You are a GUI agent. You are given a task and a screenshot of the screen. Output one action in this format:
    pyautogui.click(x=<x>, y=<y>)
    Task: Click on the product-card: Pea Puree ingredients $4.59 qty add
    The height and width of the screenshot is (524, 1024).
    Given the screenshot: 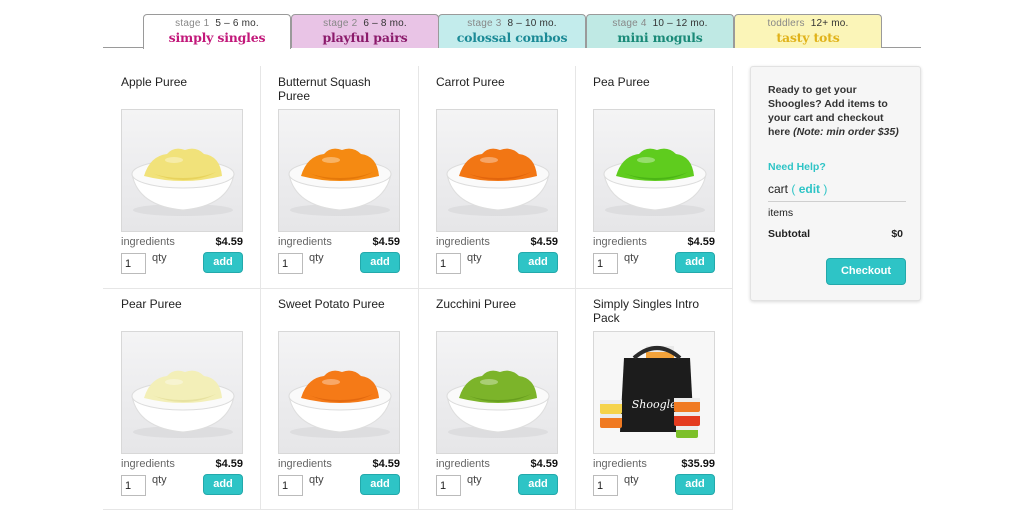 What is the action you would take?
    pyautogui.click(x=653, y=177)
    